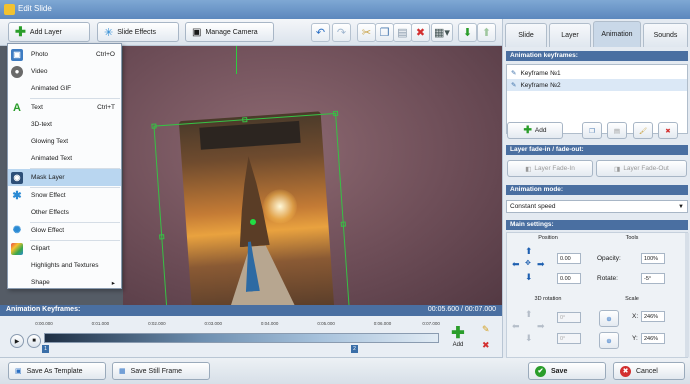 This screenshot has height=384, width=690. What do you see at coordinates (64, 107) in the screenshot?
I see `menu-item-text: A Text Ctrl+T` at bounding box center [64, 107].